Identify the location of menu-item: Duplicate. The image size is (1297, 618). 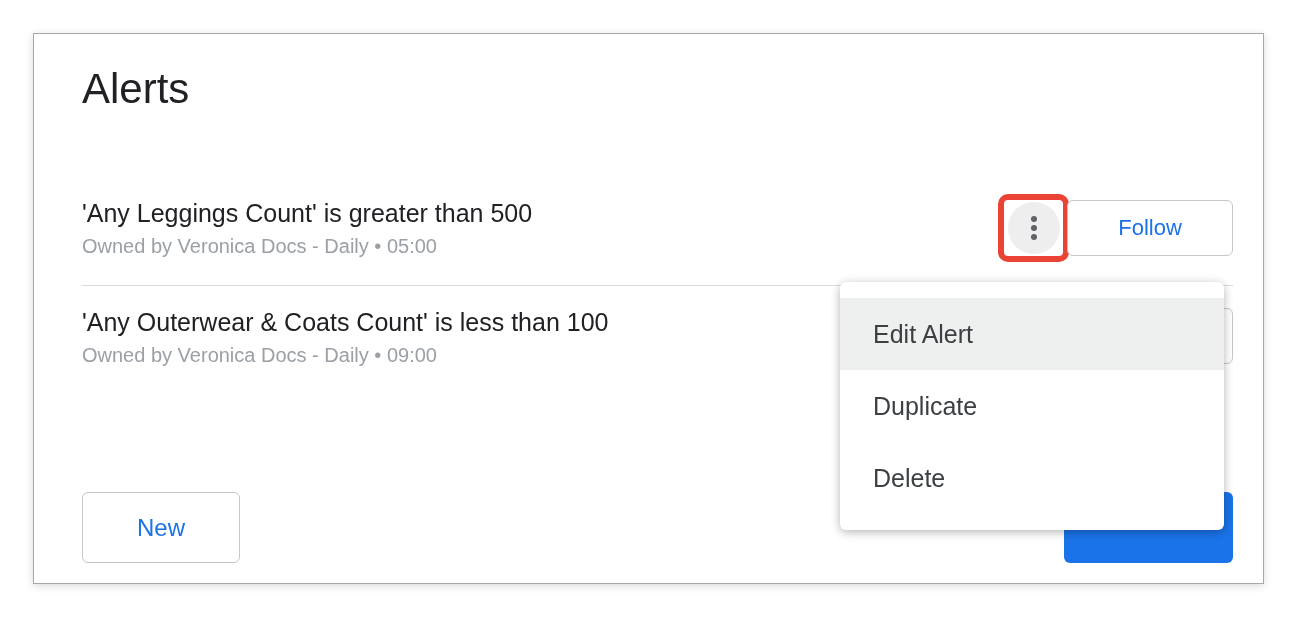
(1032, 406).